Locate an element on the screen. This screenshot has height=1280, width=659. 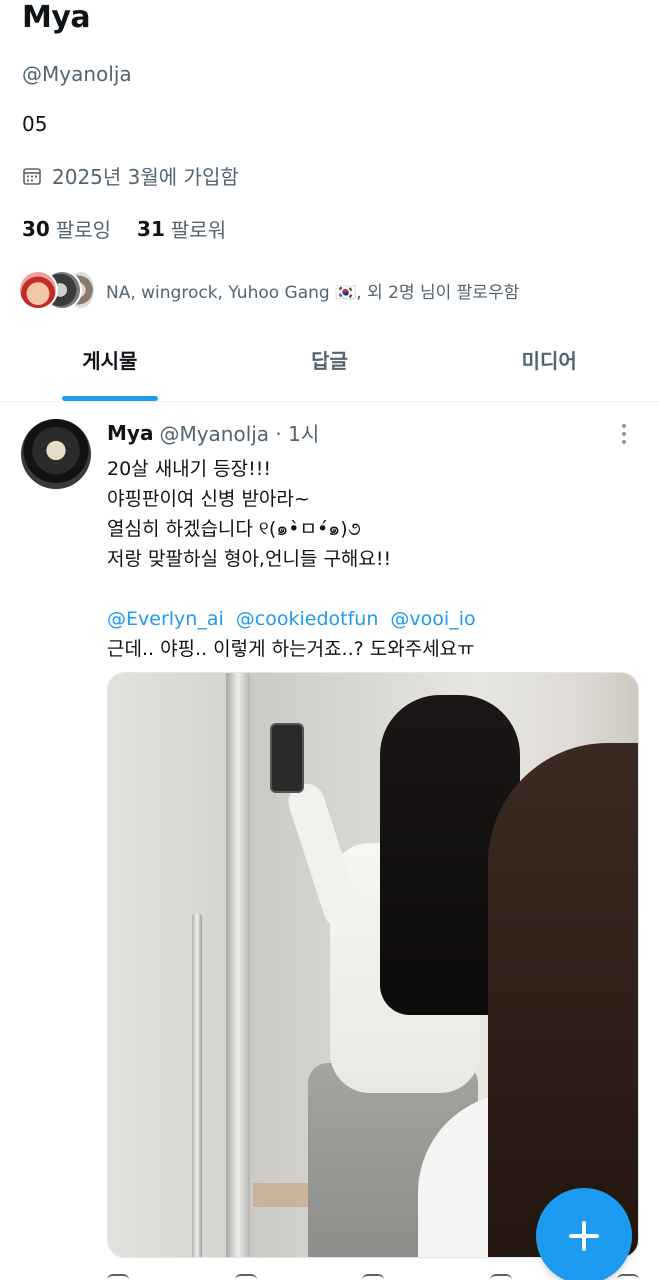
compose-button is located at coordinates (584, 1234).